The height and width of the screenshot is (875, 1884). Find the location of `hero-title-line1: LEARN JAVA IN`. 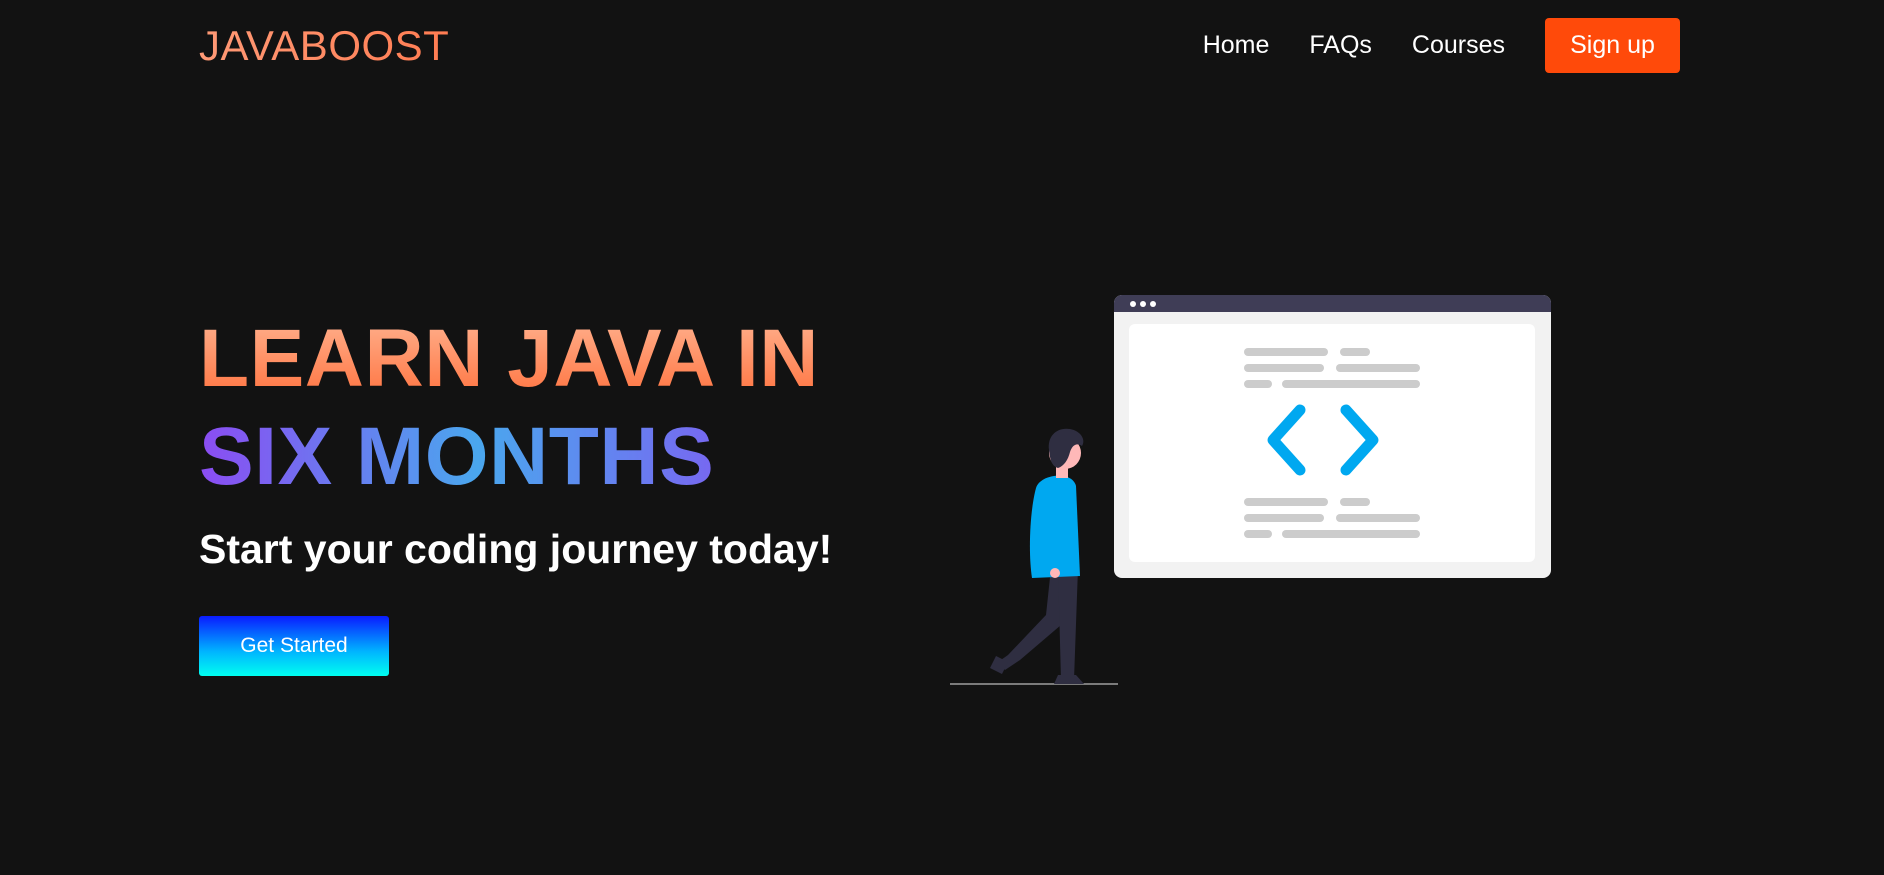

hero-title-line1: LEARN JAVA IN is located at coordinates (509, 359).